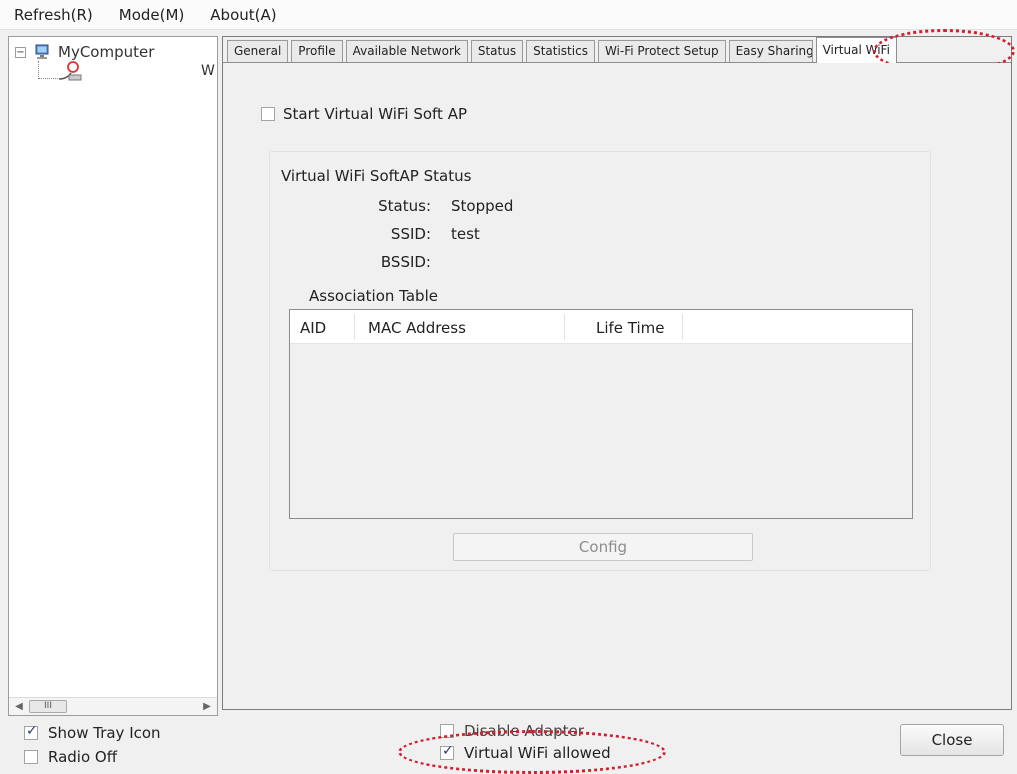 The width and height of the screenshot is (1017, 774). I want to click on disable-adapter-label: Disable Adapter, so click(524, 731).